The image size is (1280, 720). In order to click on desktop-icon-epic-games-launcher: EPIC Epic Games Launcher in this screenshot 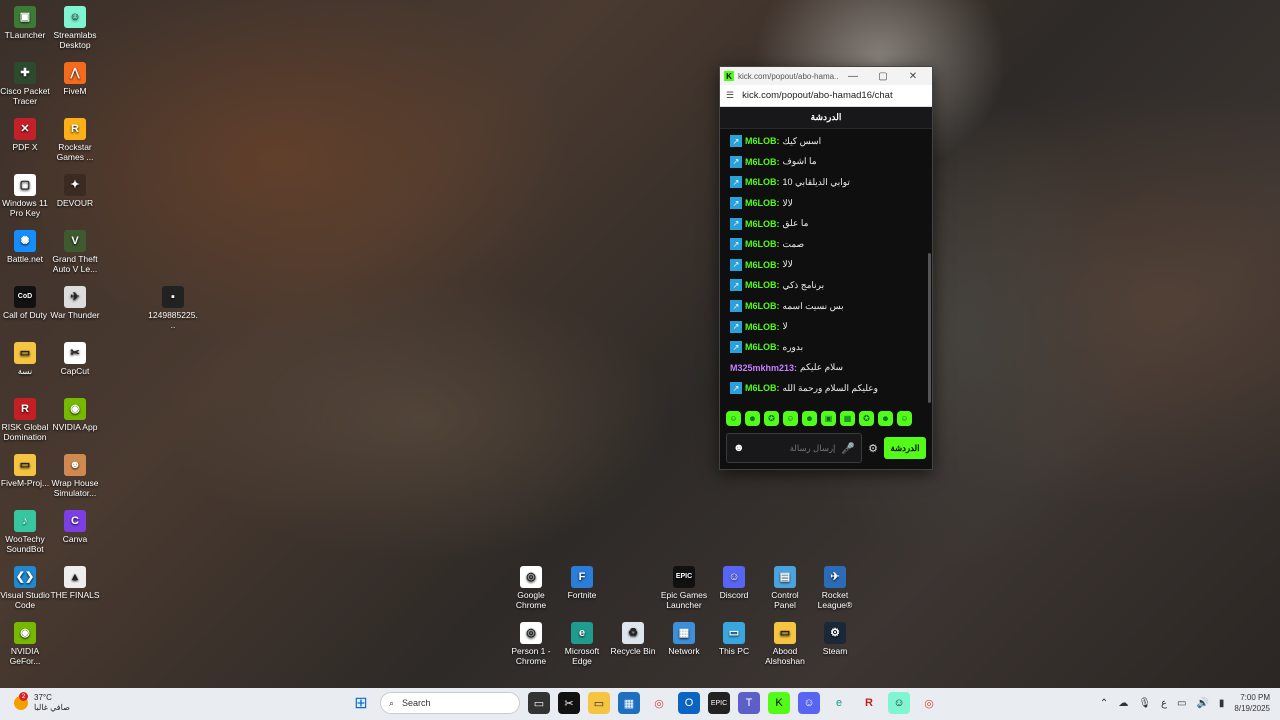, I will do `click(684, 588)`.